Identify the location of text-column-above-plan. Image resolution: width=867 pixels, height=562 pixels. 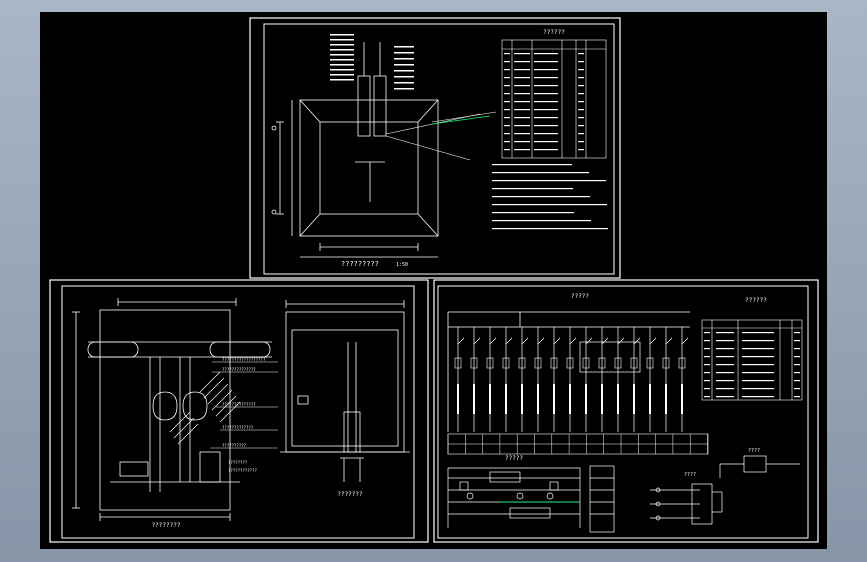
(372, 62).